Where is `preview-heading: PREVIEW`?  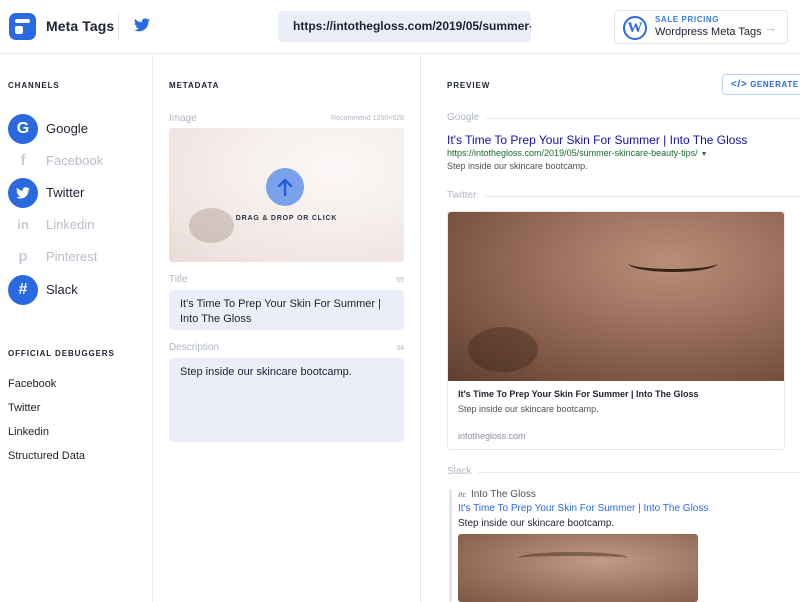 preview-heading: PREVIEW is located at coordinates (469, 85).